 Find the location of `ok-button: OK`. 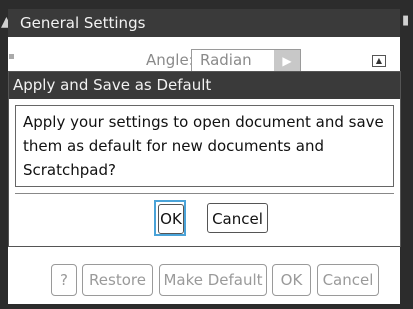

ok-button: OK is located at coordinates (171, 219).